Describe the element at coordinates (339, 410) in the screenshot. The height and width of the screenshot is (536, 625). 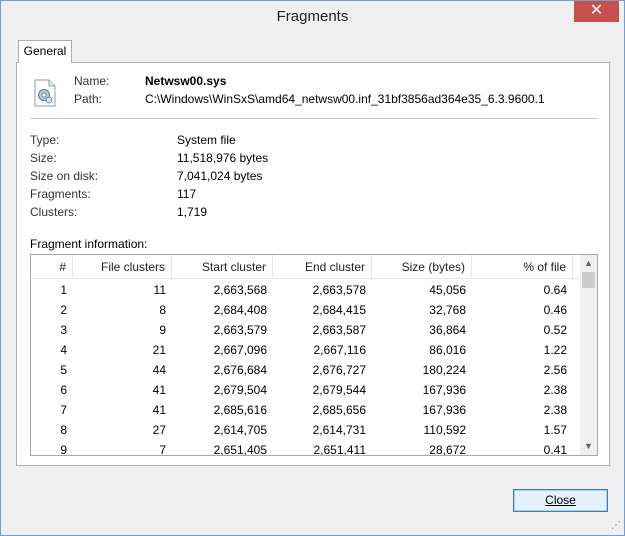
I see `cell-end-cluster: 2,685,656` at that location.